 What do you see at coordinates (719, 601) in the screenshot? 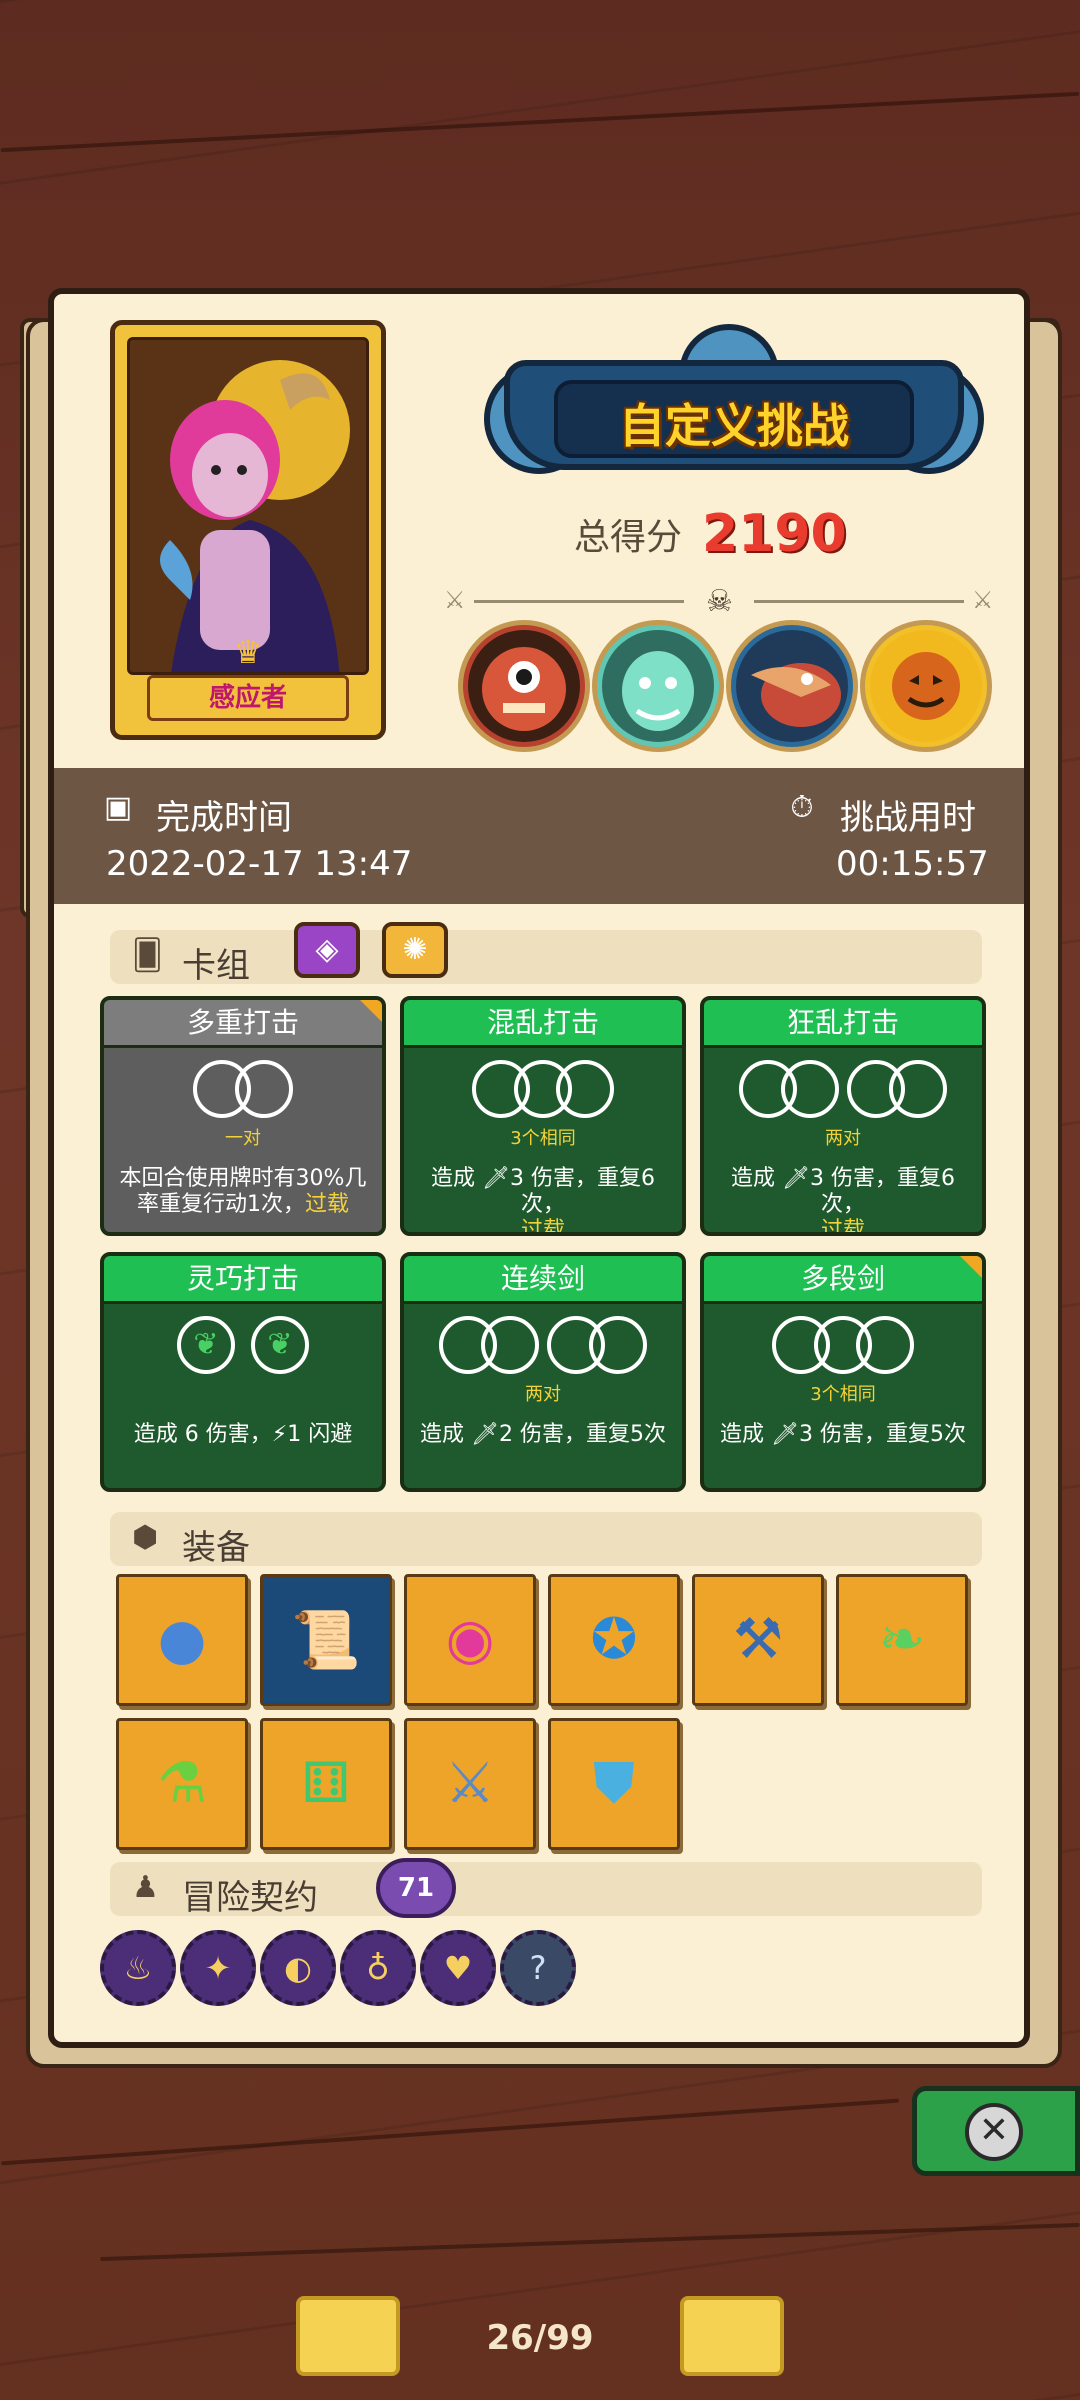
I see `skull-icon: ☠` at bounding box center [719, 601].